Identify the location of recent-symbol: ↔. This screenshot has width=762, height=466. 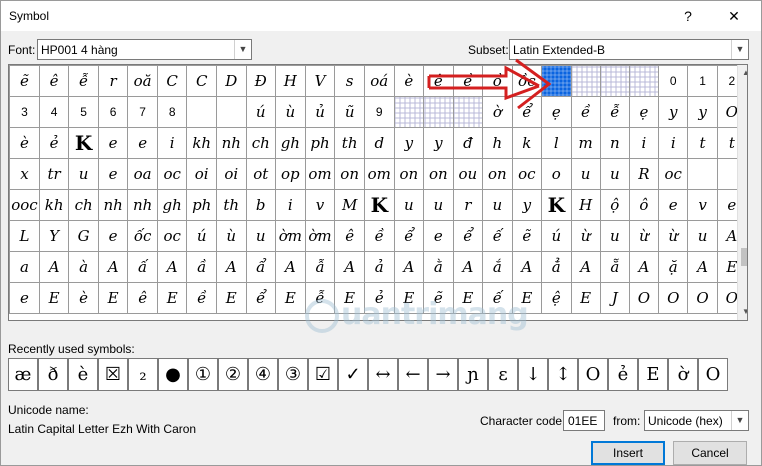
(383, 374).